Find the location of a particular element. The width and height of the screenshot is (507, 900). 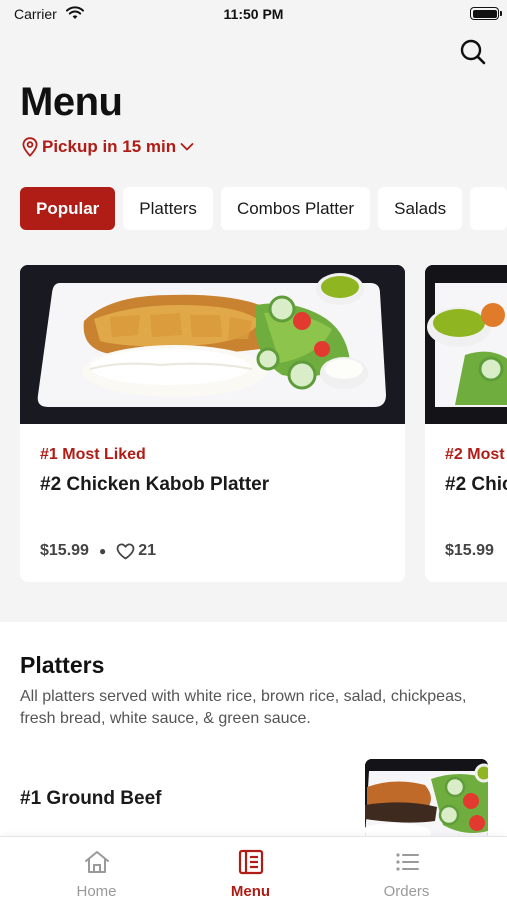

status-time: 11:50 PM is located at coordinates (253, 14).